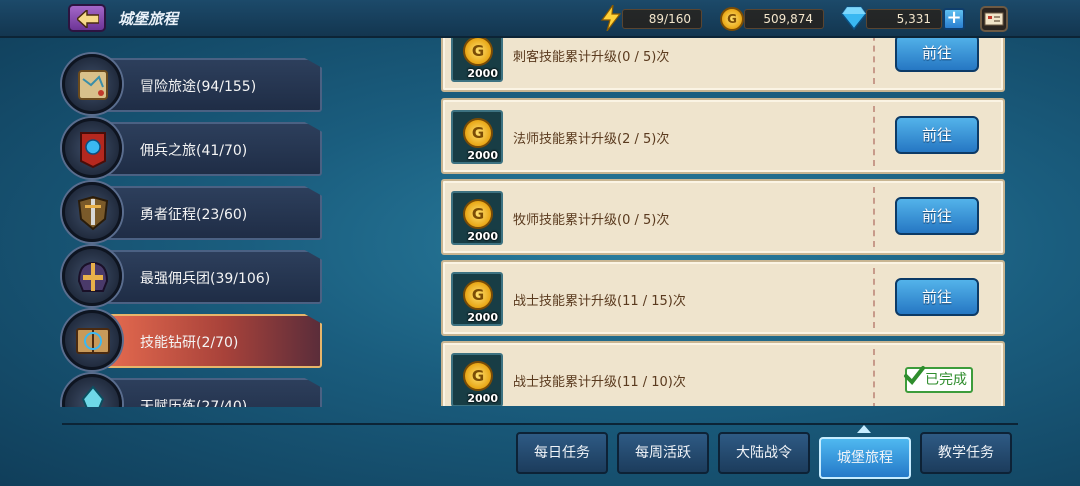 The image size is (1080, 486). Describe the element at coordinates (205, 279) in the screenshot. I see `category-label: 最强佣兵团(39/106)` at that location.